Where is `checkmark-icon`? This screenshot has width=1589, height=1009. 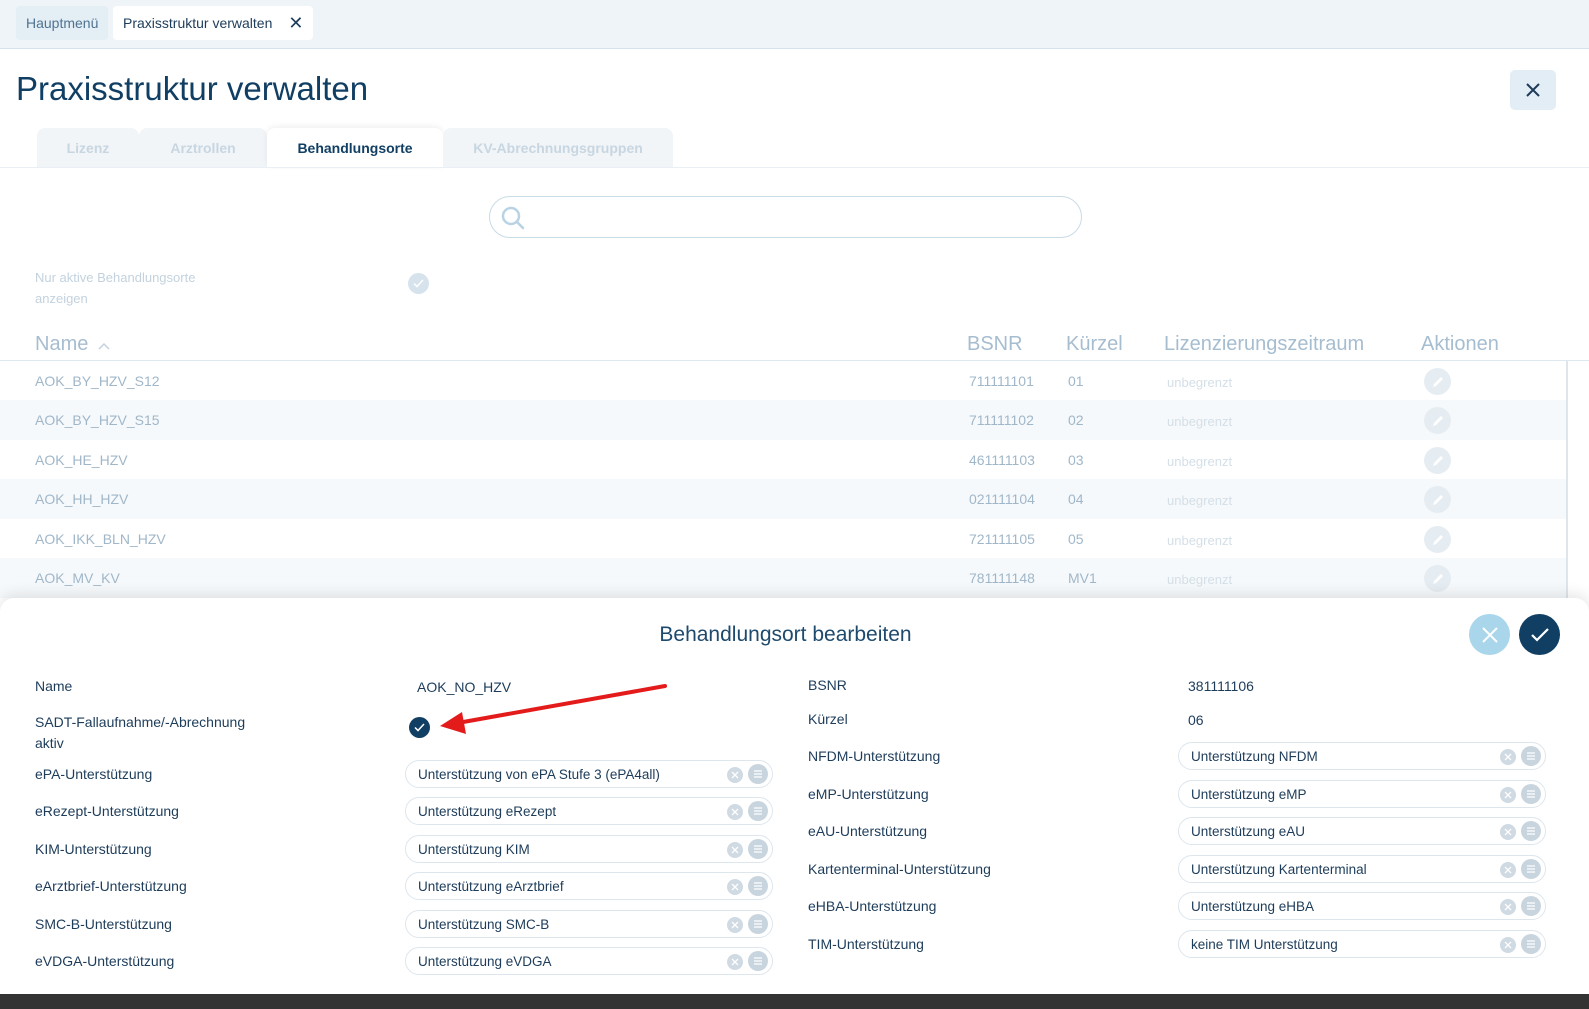
checkmark-icon is located at coordinates (418, 283).